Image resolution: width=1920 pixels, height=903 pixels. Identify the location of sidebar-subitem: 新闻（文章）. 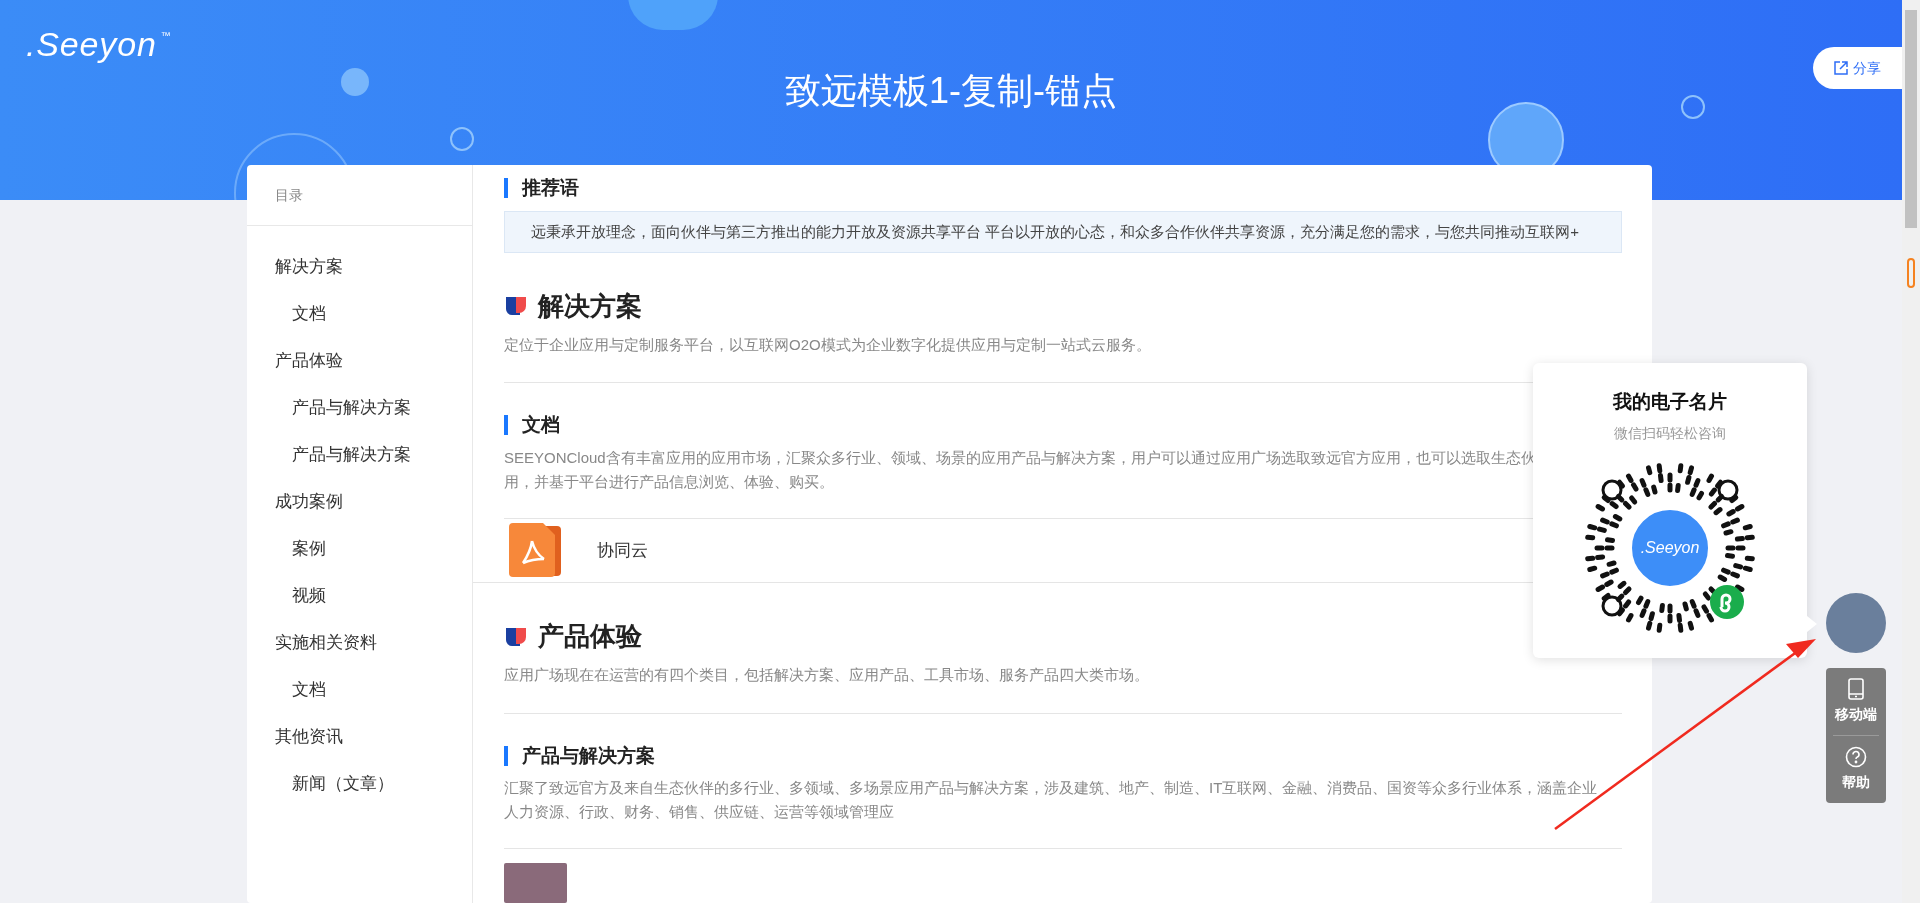
(359, 783).